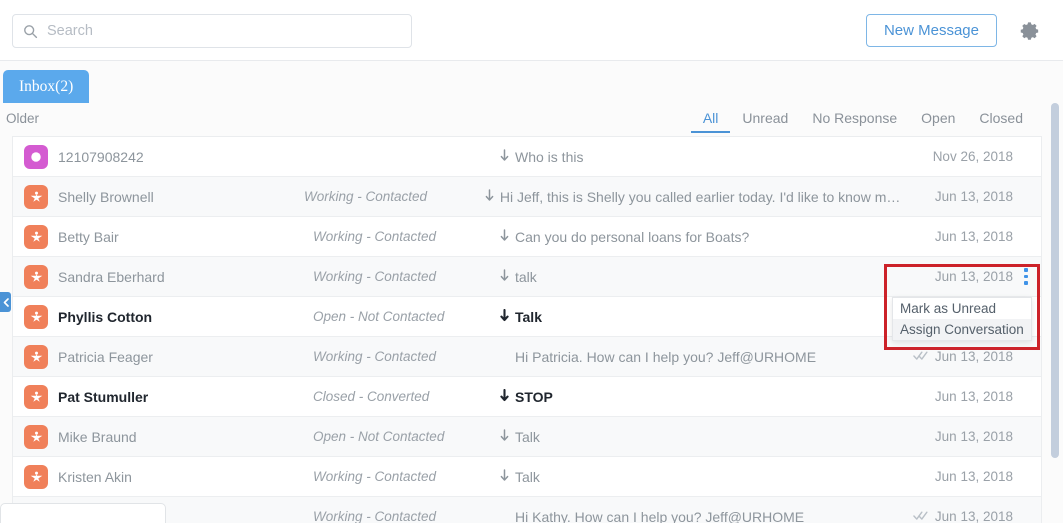  Describe the element at coordinates (103, 396) in the screenshot. I see `contact-name: Pat Stumuller` at that location.